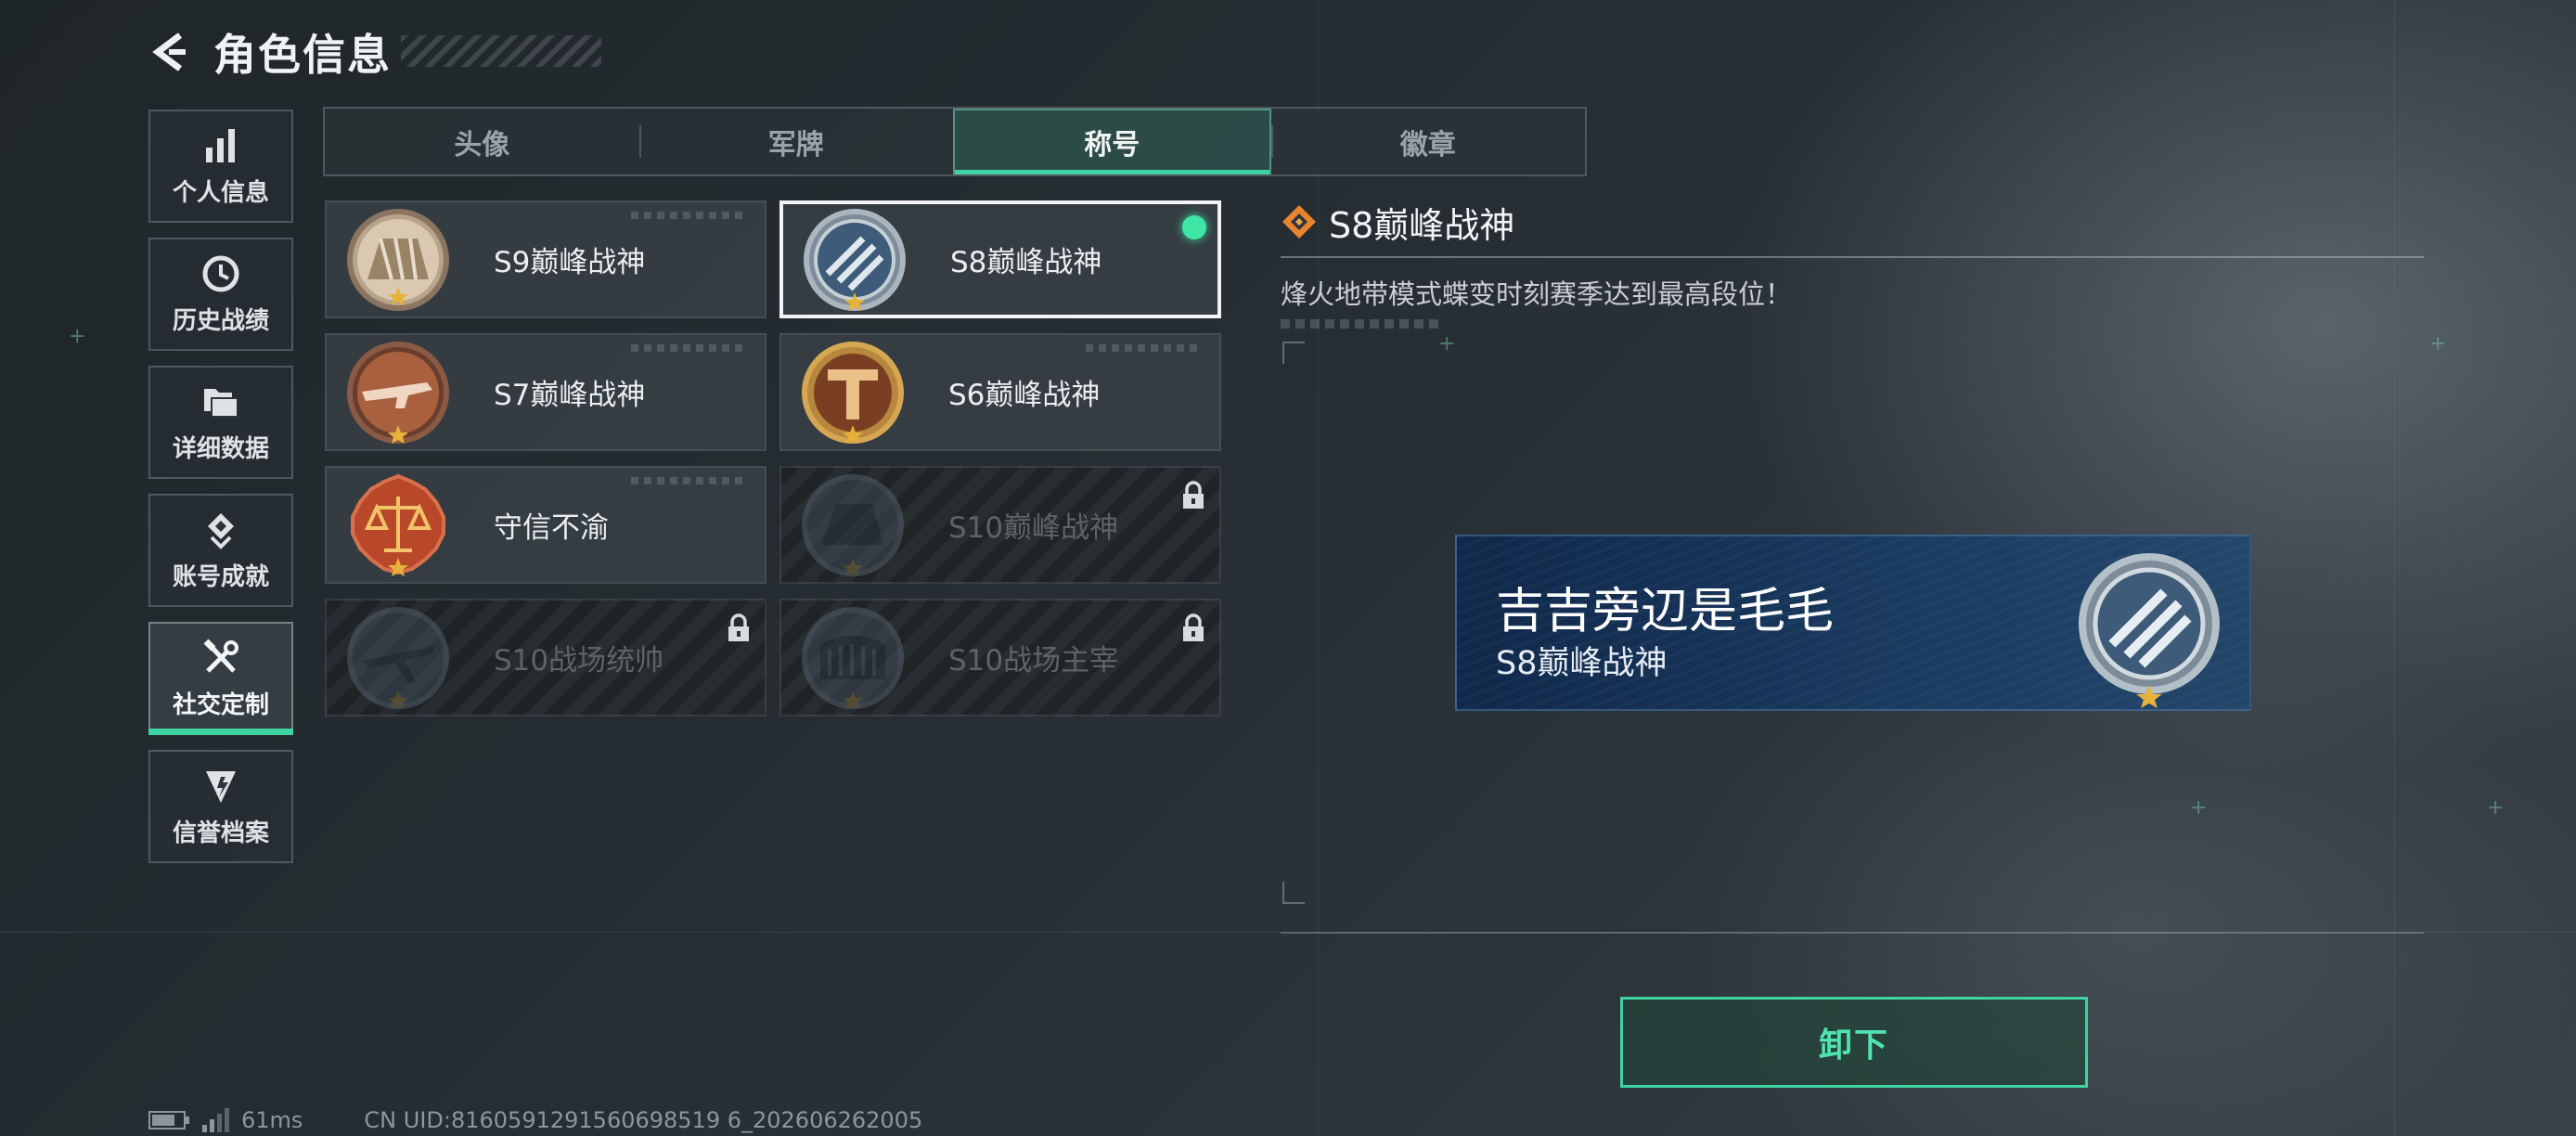 This screenshot has height=1136, width=2576. Describe the element at coordinates (796, 141) in the screenshot. I see `tab-dogtag: 军牌` at that location.